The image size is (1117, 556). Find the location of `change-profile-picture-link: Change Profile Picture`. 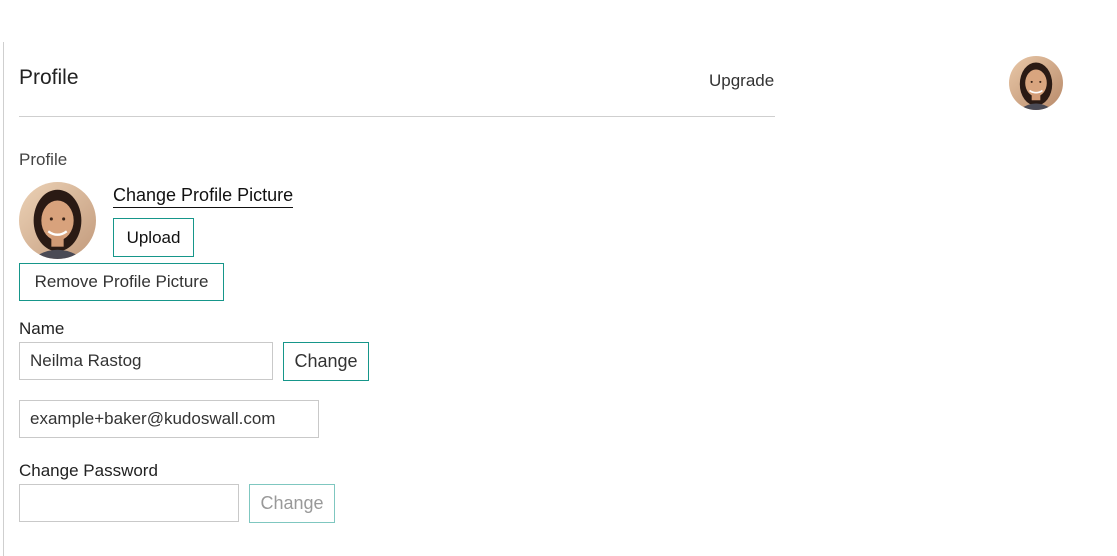

change-profile-picture-link: Change Profile Picture is located at coordinates (203, 196).